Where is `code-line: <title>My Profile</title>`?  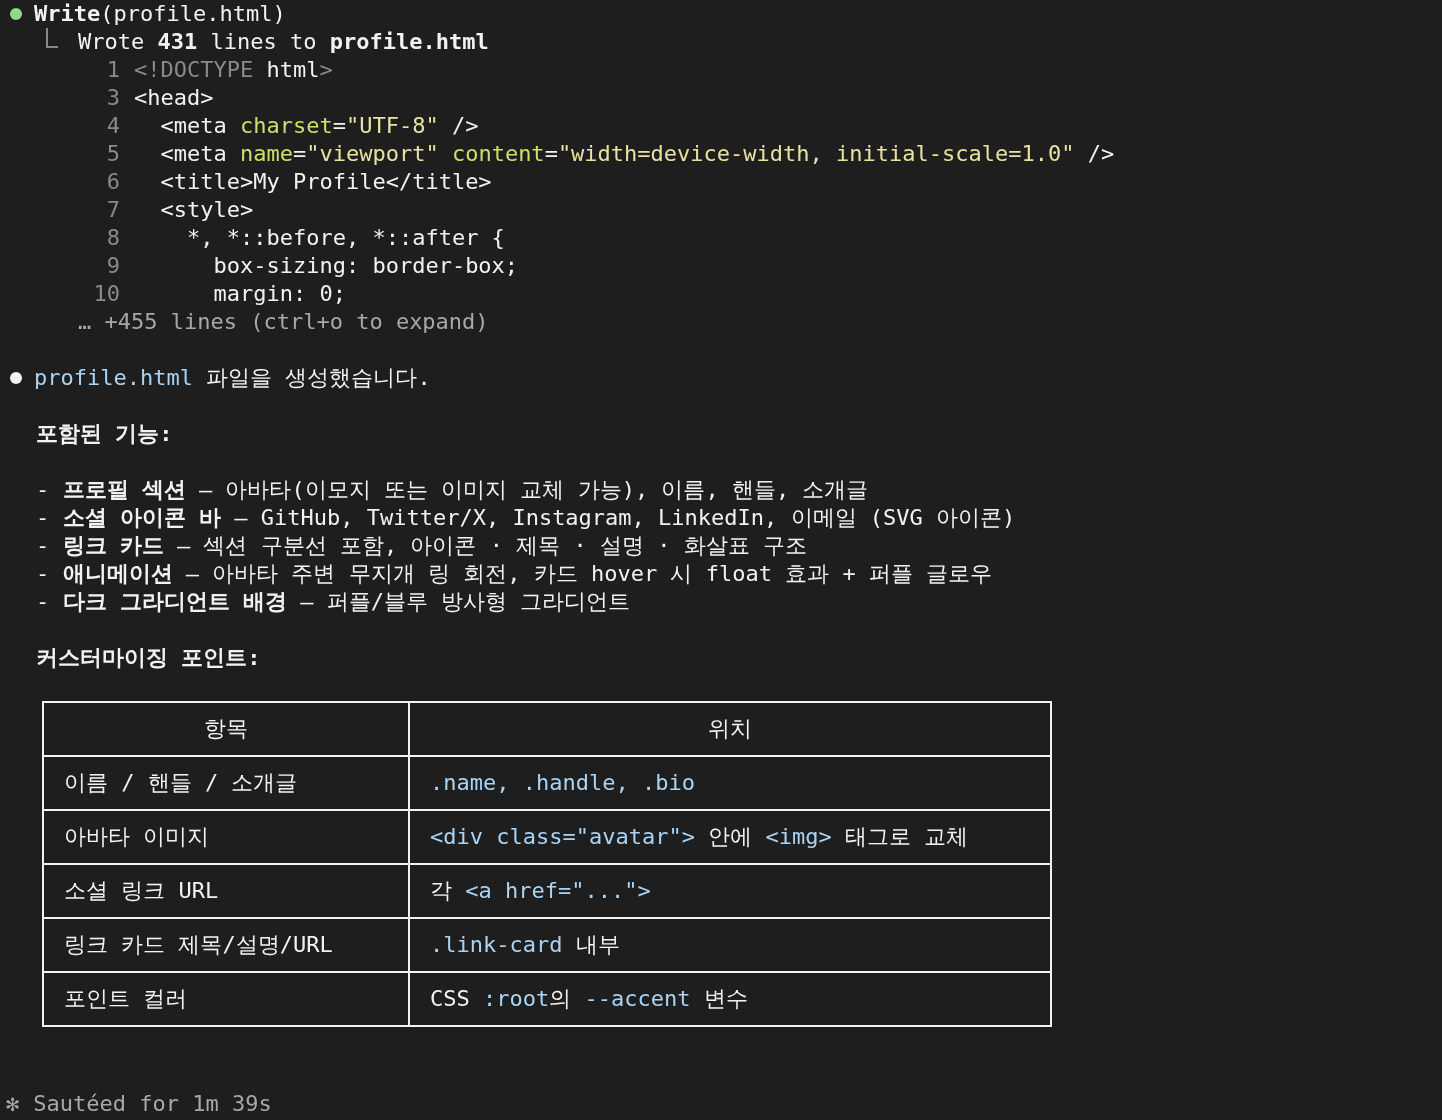
code-line: <title>My Profile</title> is located at coordinates (325, 182).